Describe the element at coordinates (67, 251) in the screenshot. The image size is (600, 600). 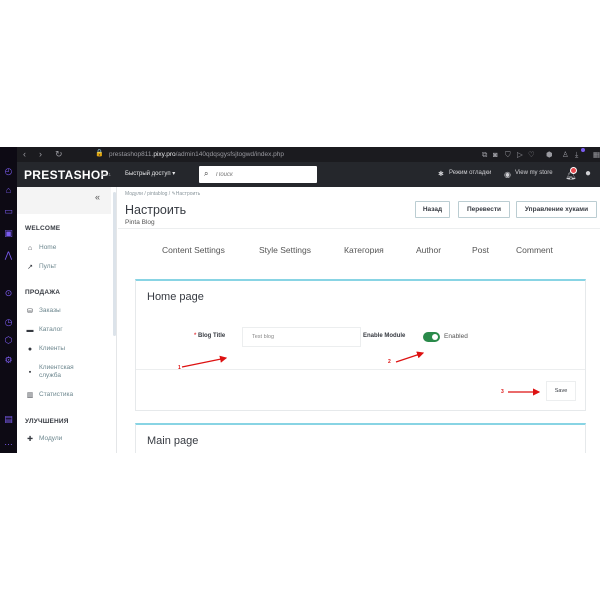
I see `sidebar-item-home: ⌂ Home` at that location.